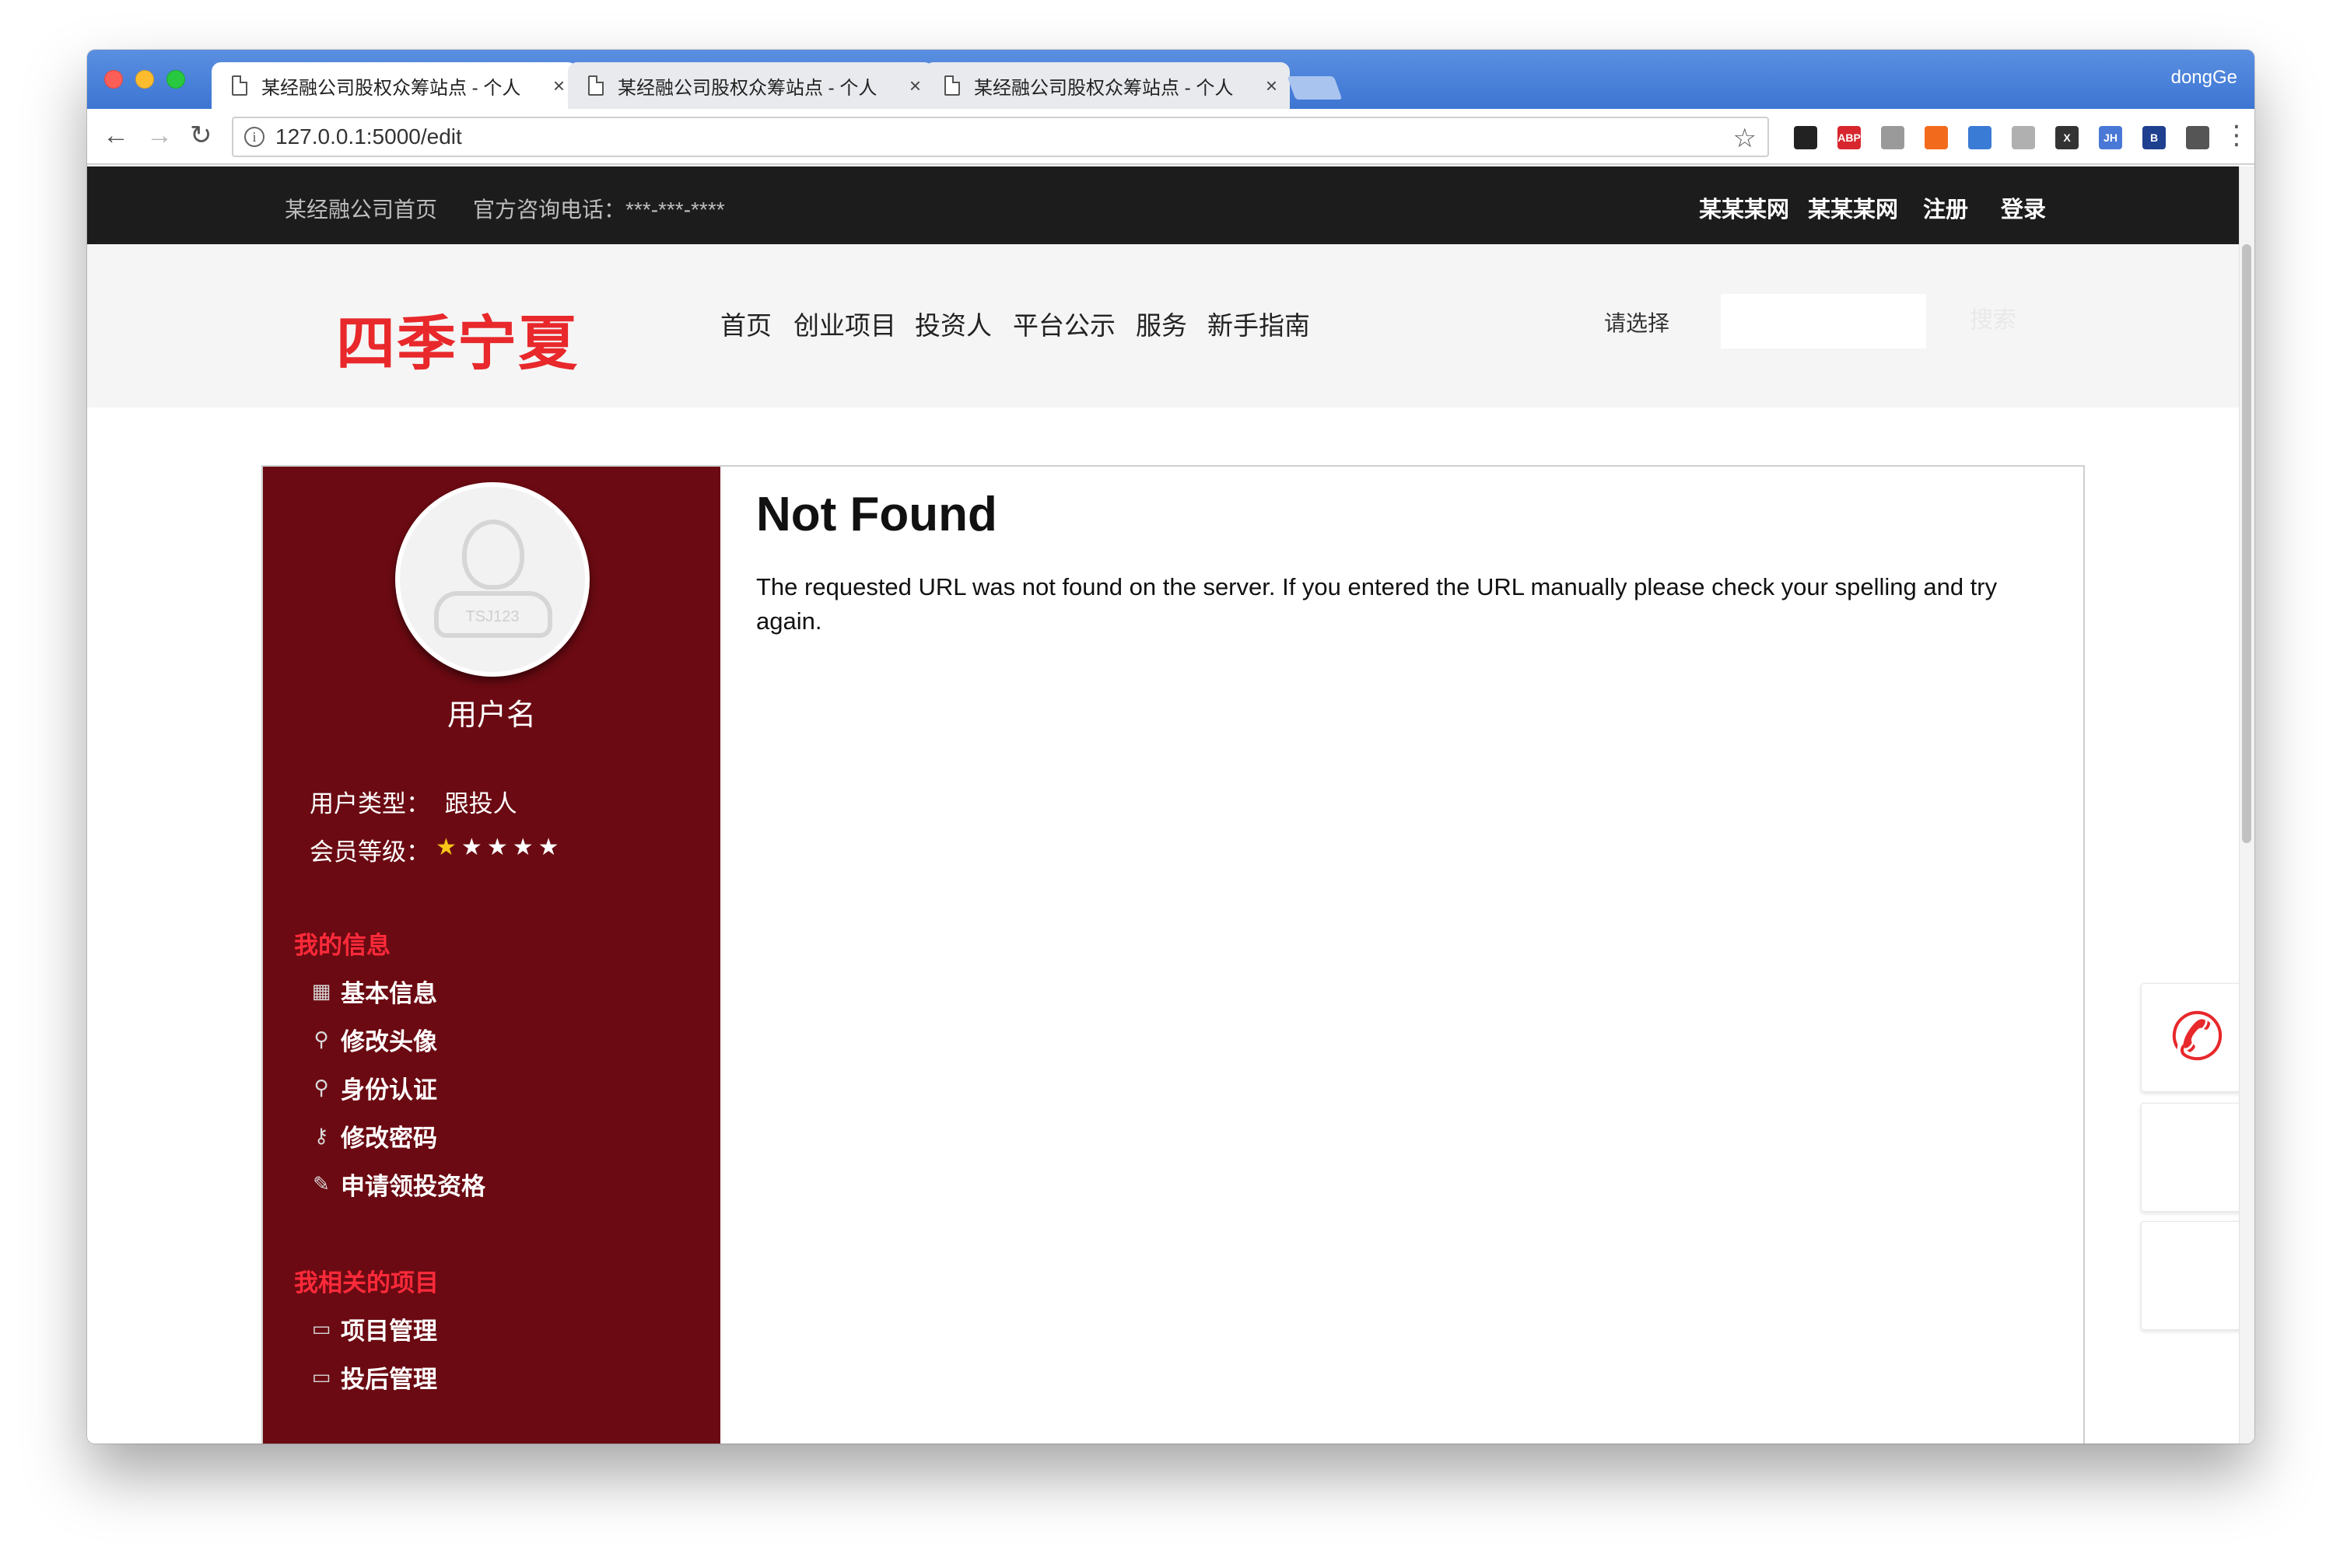  I want to click on nav-platform-notice: 平台公示, so click(1065, 323).